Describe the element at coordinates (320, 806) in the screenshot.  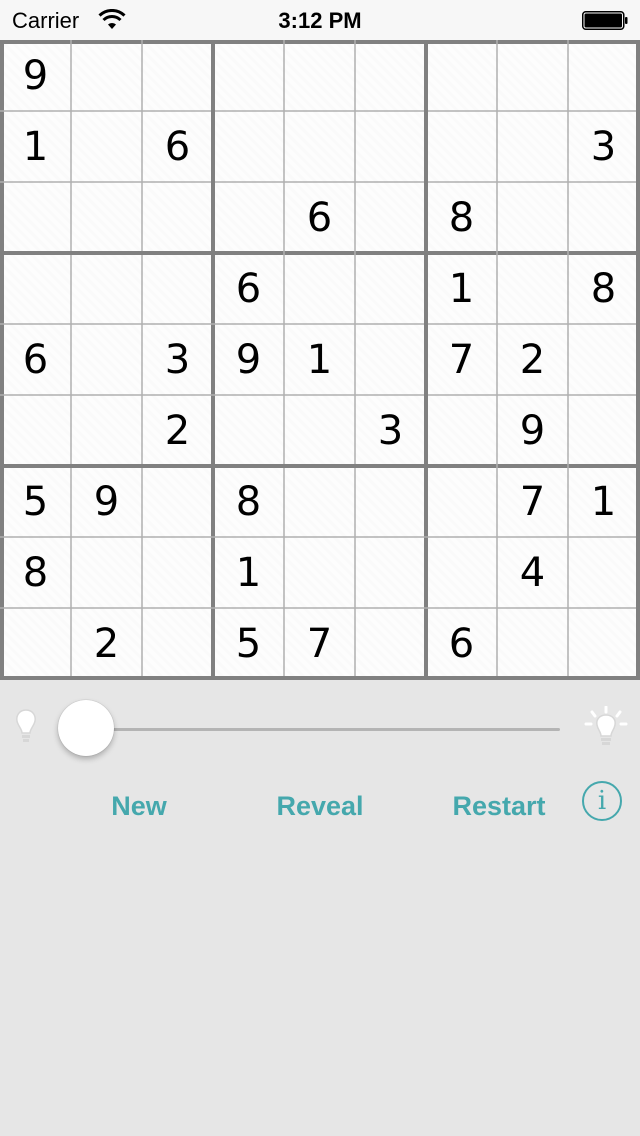
I see `reveal-button: Reveal` at that location.